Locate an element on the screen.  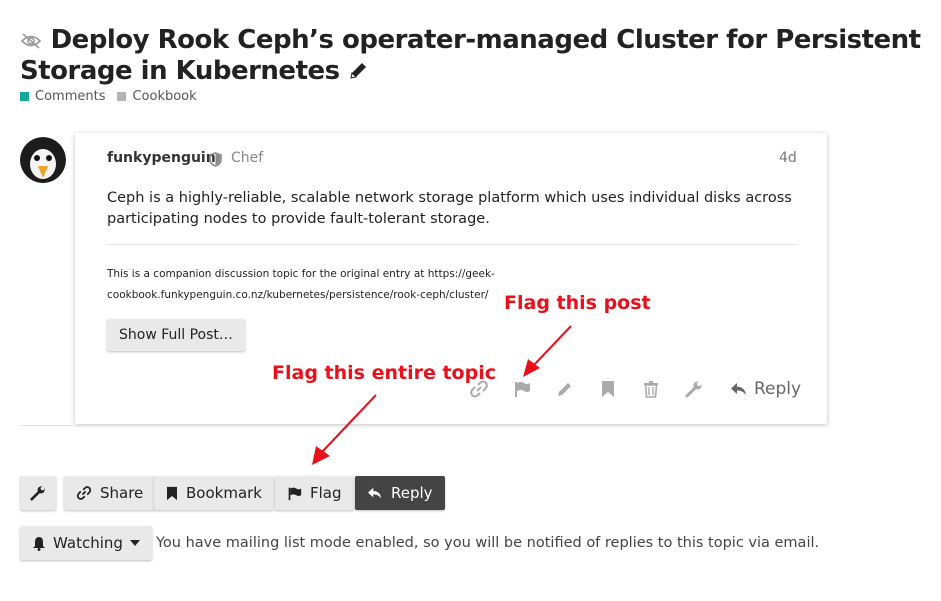
bookmark-button: Bookmark is located at coordinates (214, 493).